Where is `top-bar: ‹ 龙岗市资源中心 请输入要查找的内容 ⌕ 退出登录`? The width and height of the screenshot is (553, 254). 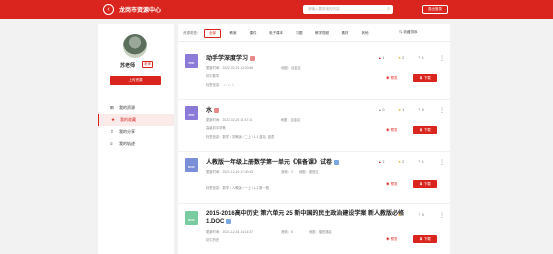
top-bar: ‹ 龙岗市资源中心 请输入要查找的内容 ⌕ 退出登录 is located at coordinates (276, 9).